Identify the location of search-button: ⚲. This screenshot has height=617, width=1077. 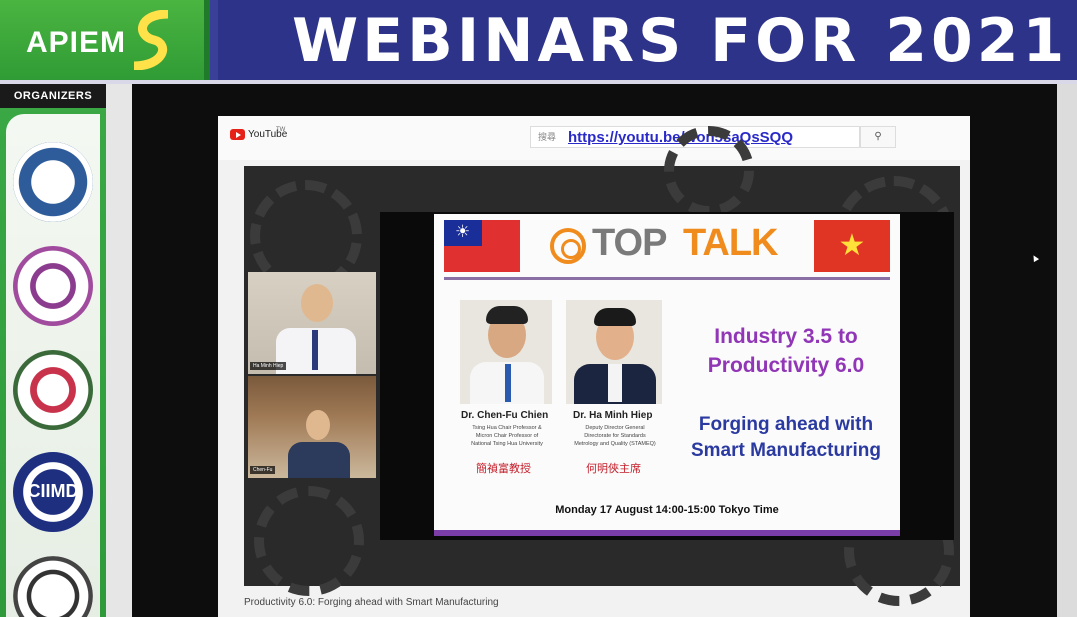
(878, 137).